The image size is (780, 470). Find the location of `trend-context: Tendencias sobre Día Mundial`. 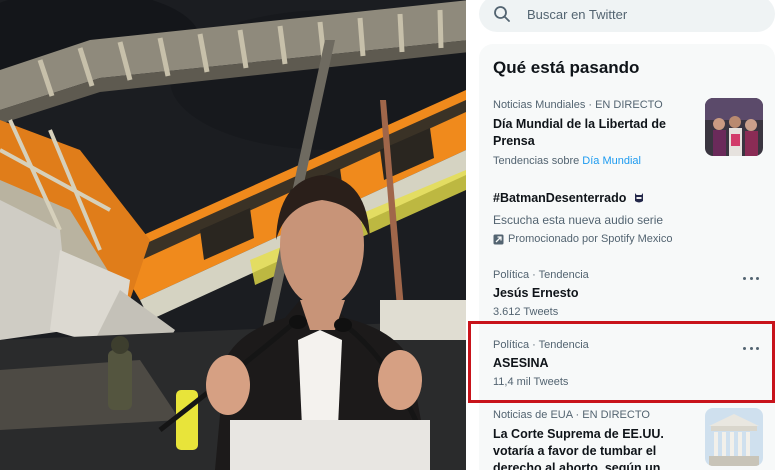

trend-context: Tendencias sobre Día Mundial is located at coordinates (593, 161).